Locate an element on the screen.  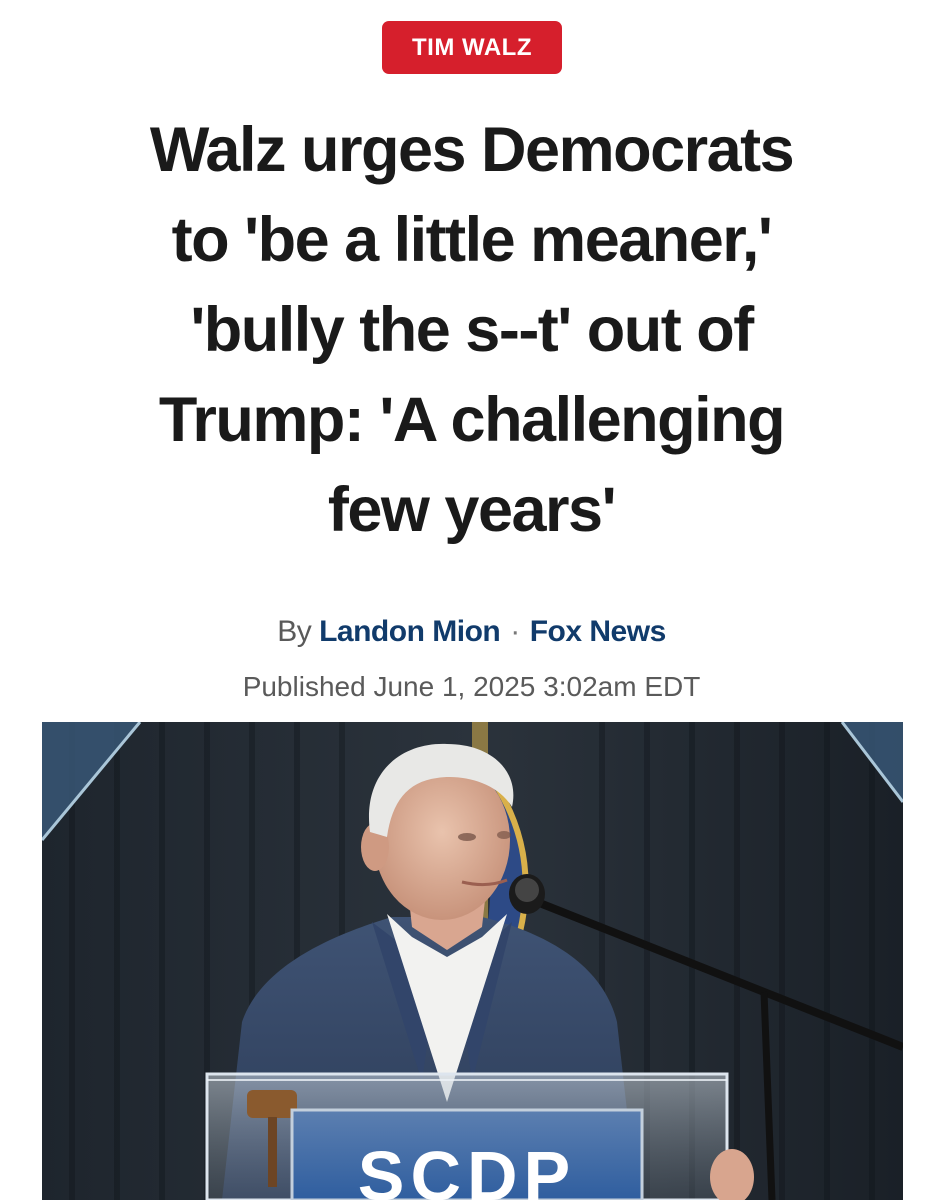
headline-line: Trump: 'A challenging is located at coordinates (472, 420).